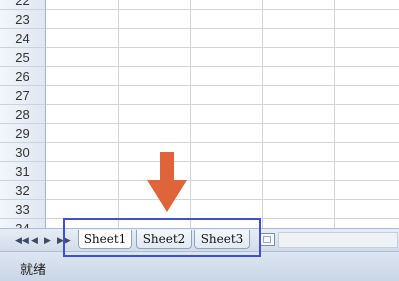 The width and height of the screenshot is (399, 281). I want to click on grid-row: 32, so click(199, 190).